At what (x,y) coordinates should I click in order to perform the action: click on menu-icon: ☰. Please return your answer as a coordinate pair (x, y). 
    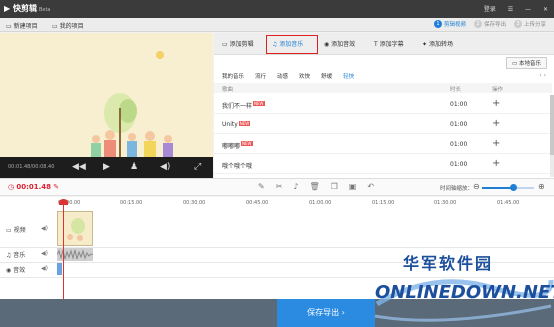
    Looking at the image, I should click on (510, 9).